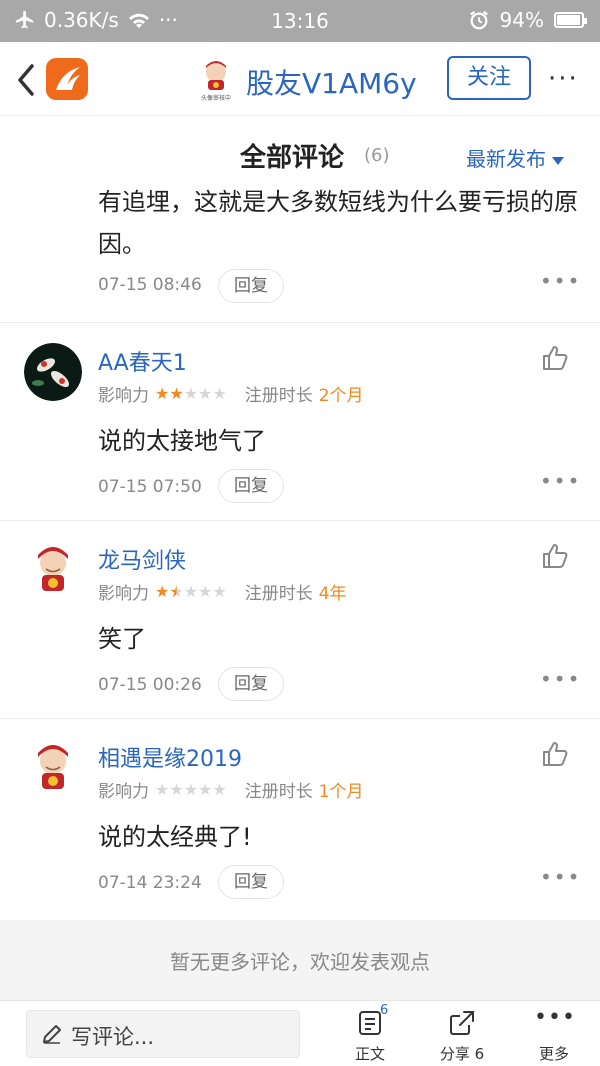  I want to click on registered-value: 2个月, so click(341, 396).